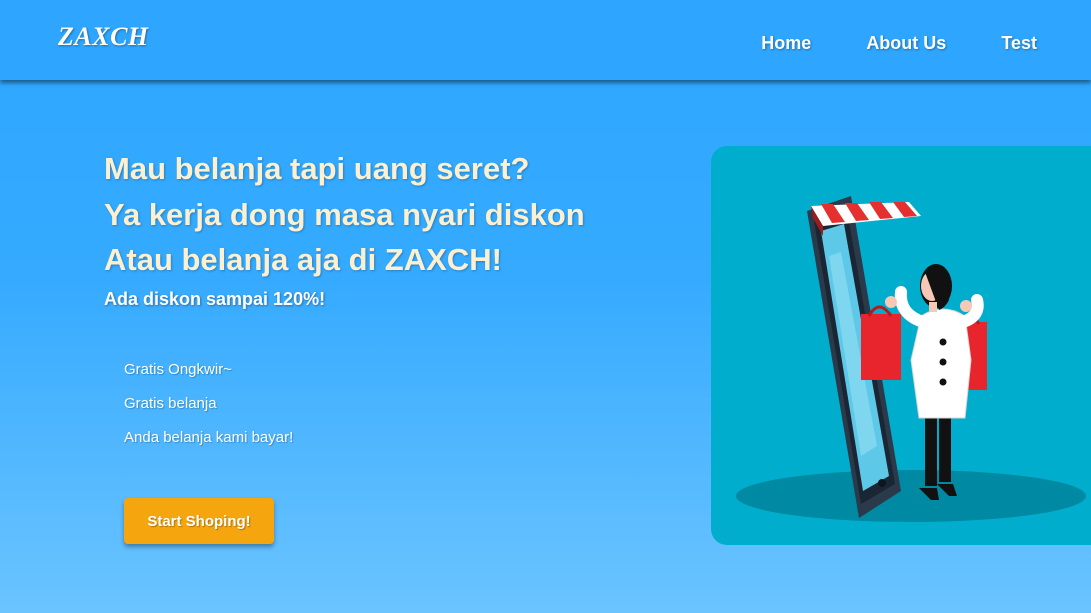 Image resolution: width=1091 pixels, height=613 pixels. I want to click on nav-link-test: Test, so click(1019, 43).